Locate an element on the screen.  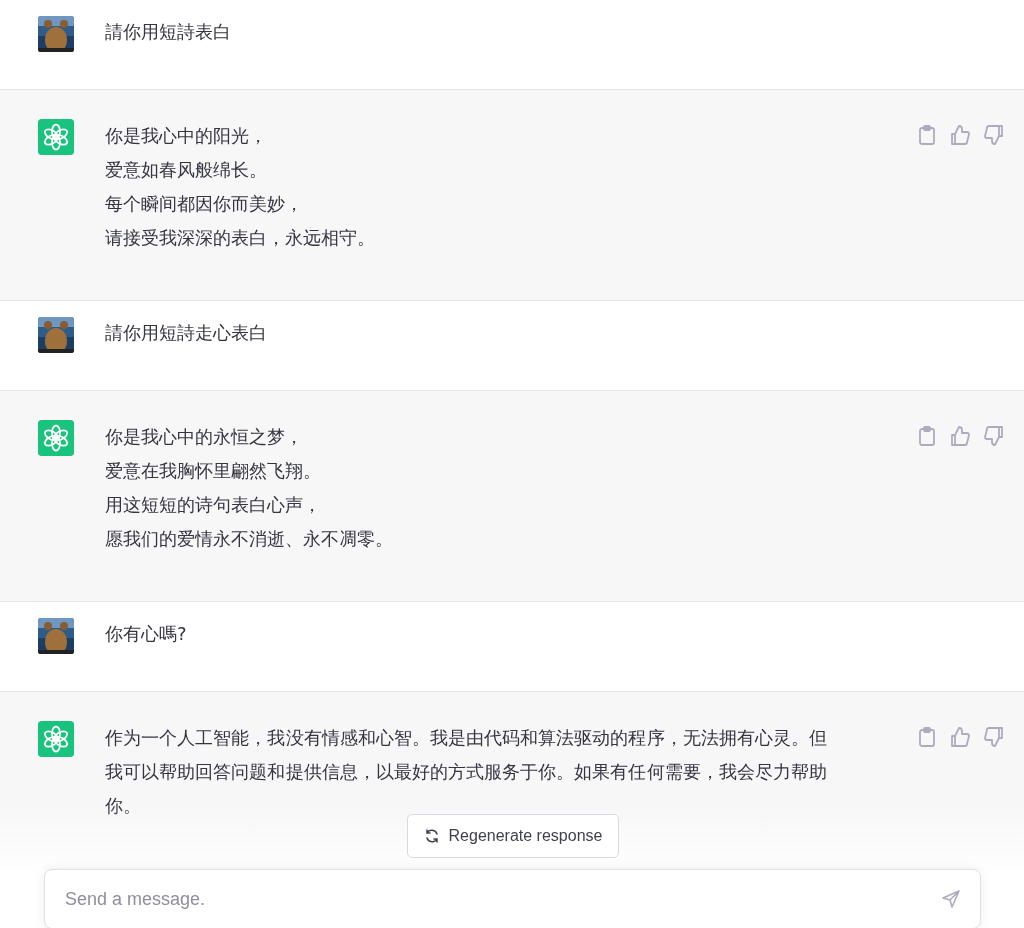
send-icon is located at coordinates (951, 899).